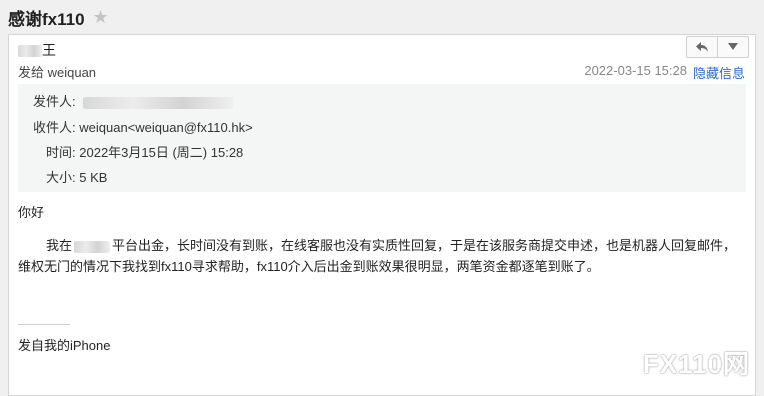  Describe the element at coordinates (61, 152) in the screenshot. I see `time-label: 时间:` at that location.